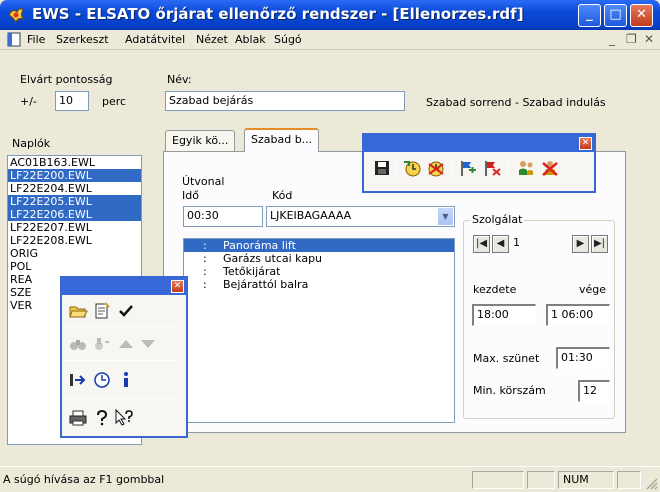 This screenshot has height=492, width=660. Describe the element at coordinates (504, 315) in the screenshot. I see `start-time-input: 18:00` at that location.